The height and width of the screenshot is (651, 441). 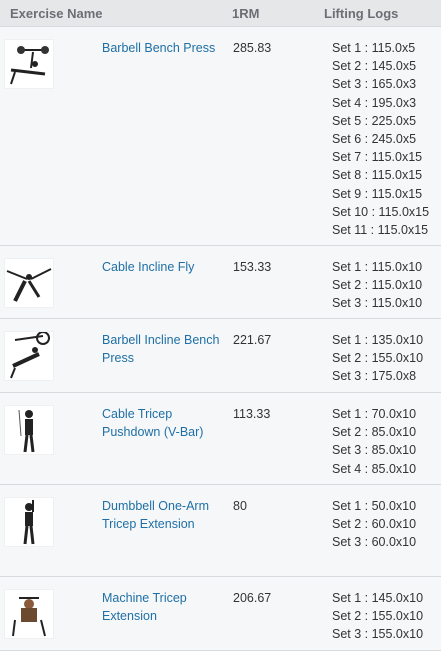 I want to click on set-entry: Set 4 : 85.0x10, so click(x=374, y=468).